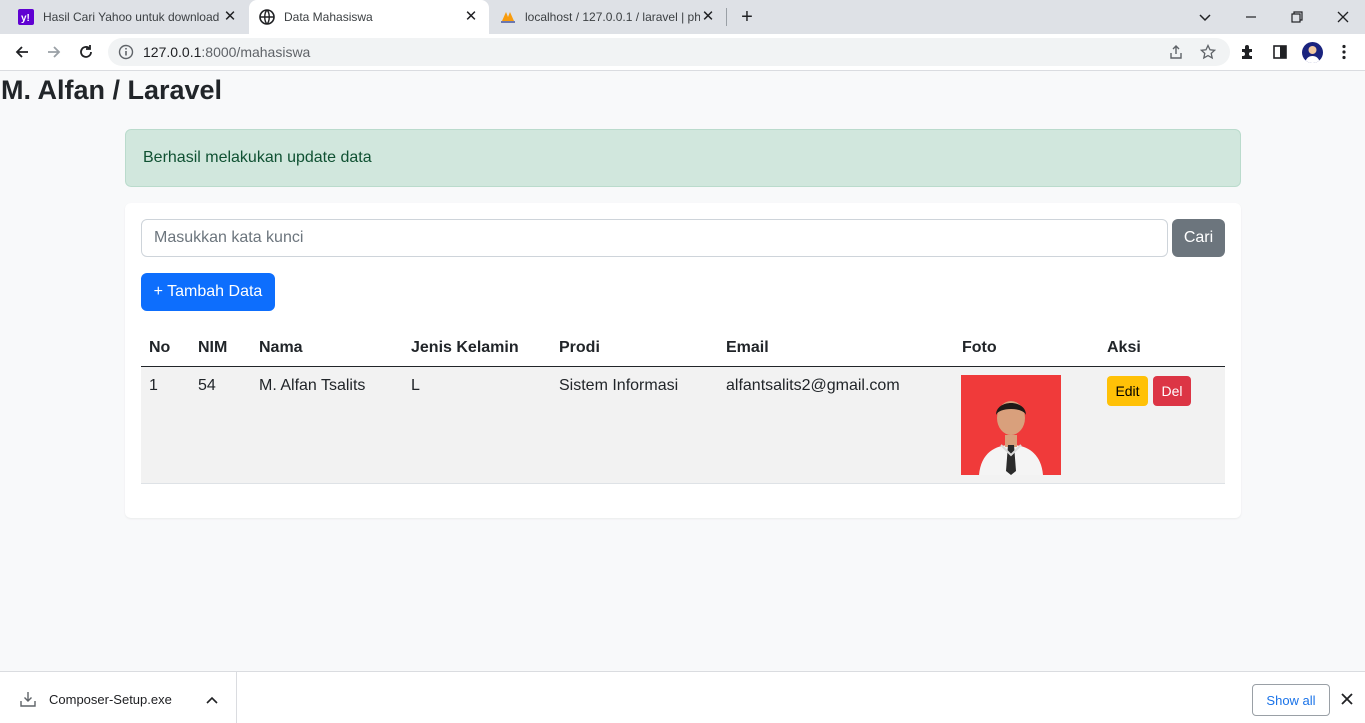 The image size is (1365, 723). Describe the element at coordinates (1208, 52) in the screenshot. I see `star-bookmark-icon` at that location.